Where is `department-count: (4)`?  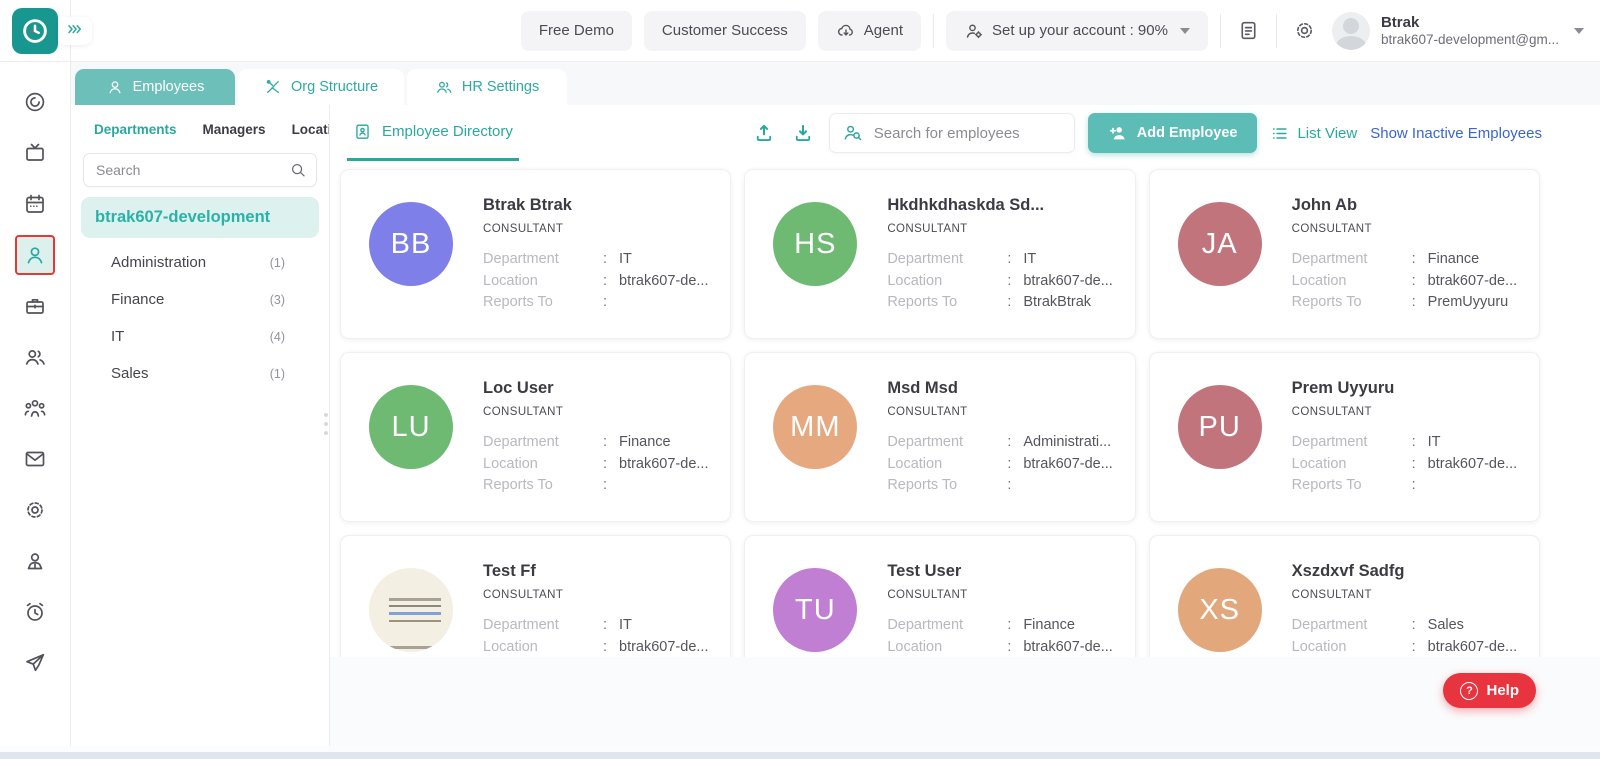 department-count: (4) is located at coordinates (277, 336).